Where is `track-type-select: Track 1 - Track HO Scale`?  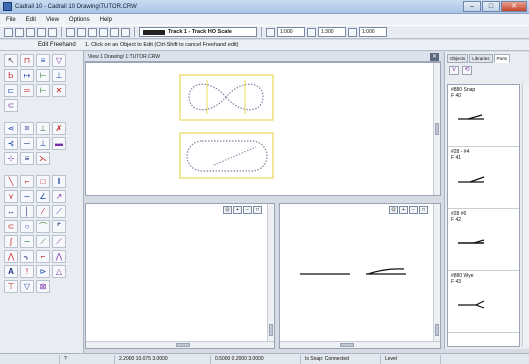 track-type-select: Track 1 - Track HO Scale is located at coordinates (198, 32).